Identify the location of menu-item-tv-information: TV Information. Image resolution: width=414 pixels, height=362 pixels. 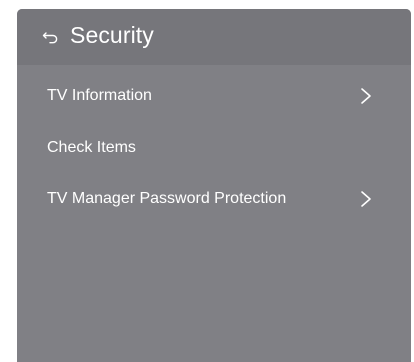
(214, 96).